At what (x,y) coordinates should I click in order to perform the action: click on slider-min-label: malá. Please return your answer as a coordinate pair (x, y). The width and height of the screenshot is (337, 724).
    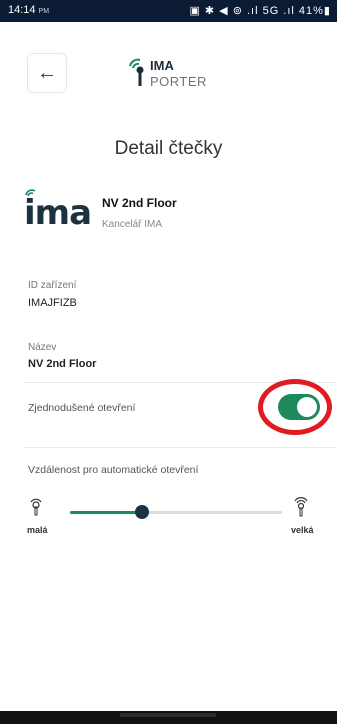
    Looking at the image, I should click on (37, 530).